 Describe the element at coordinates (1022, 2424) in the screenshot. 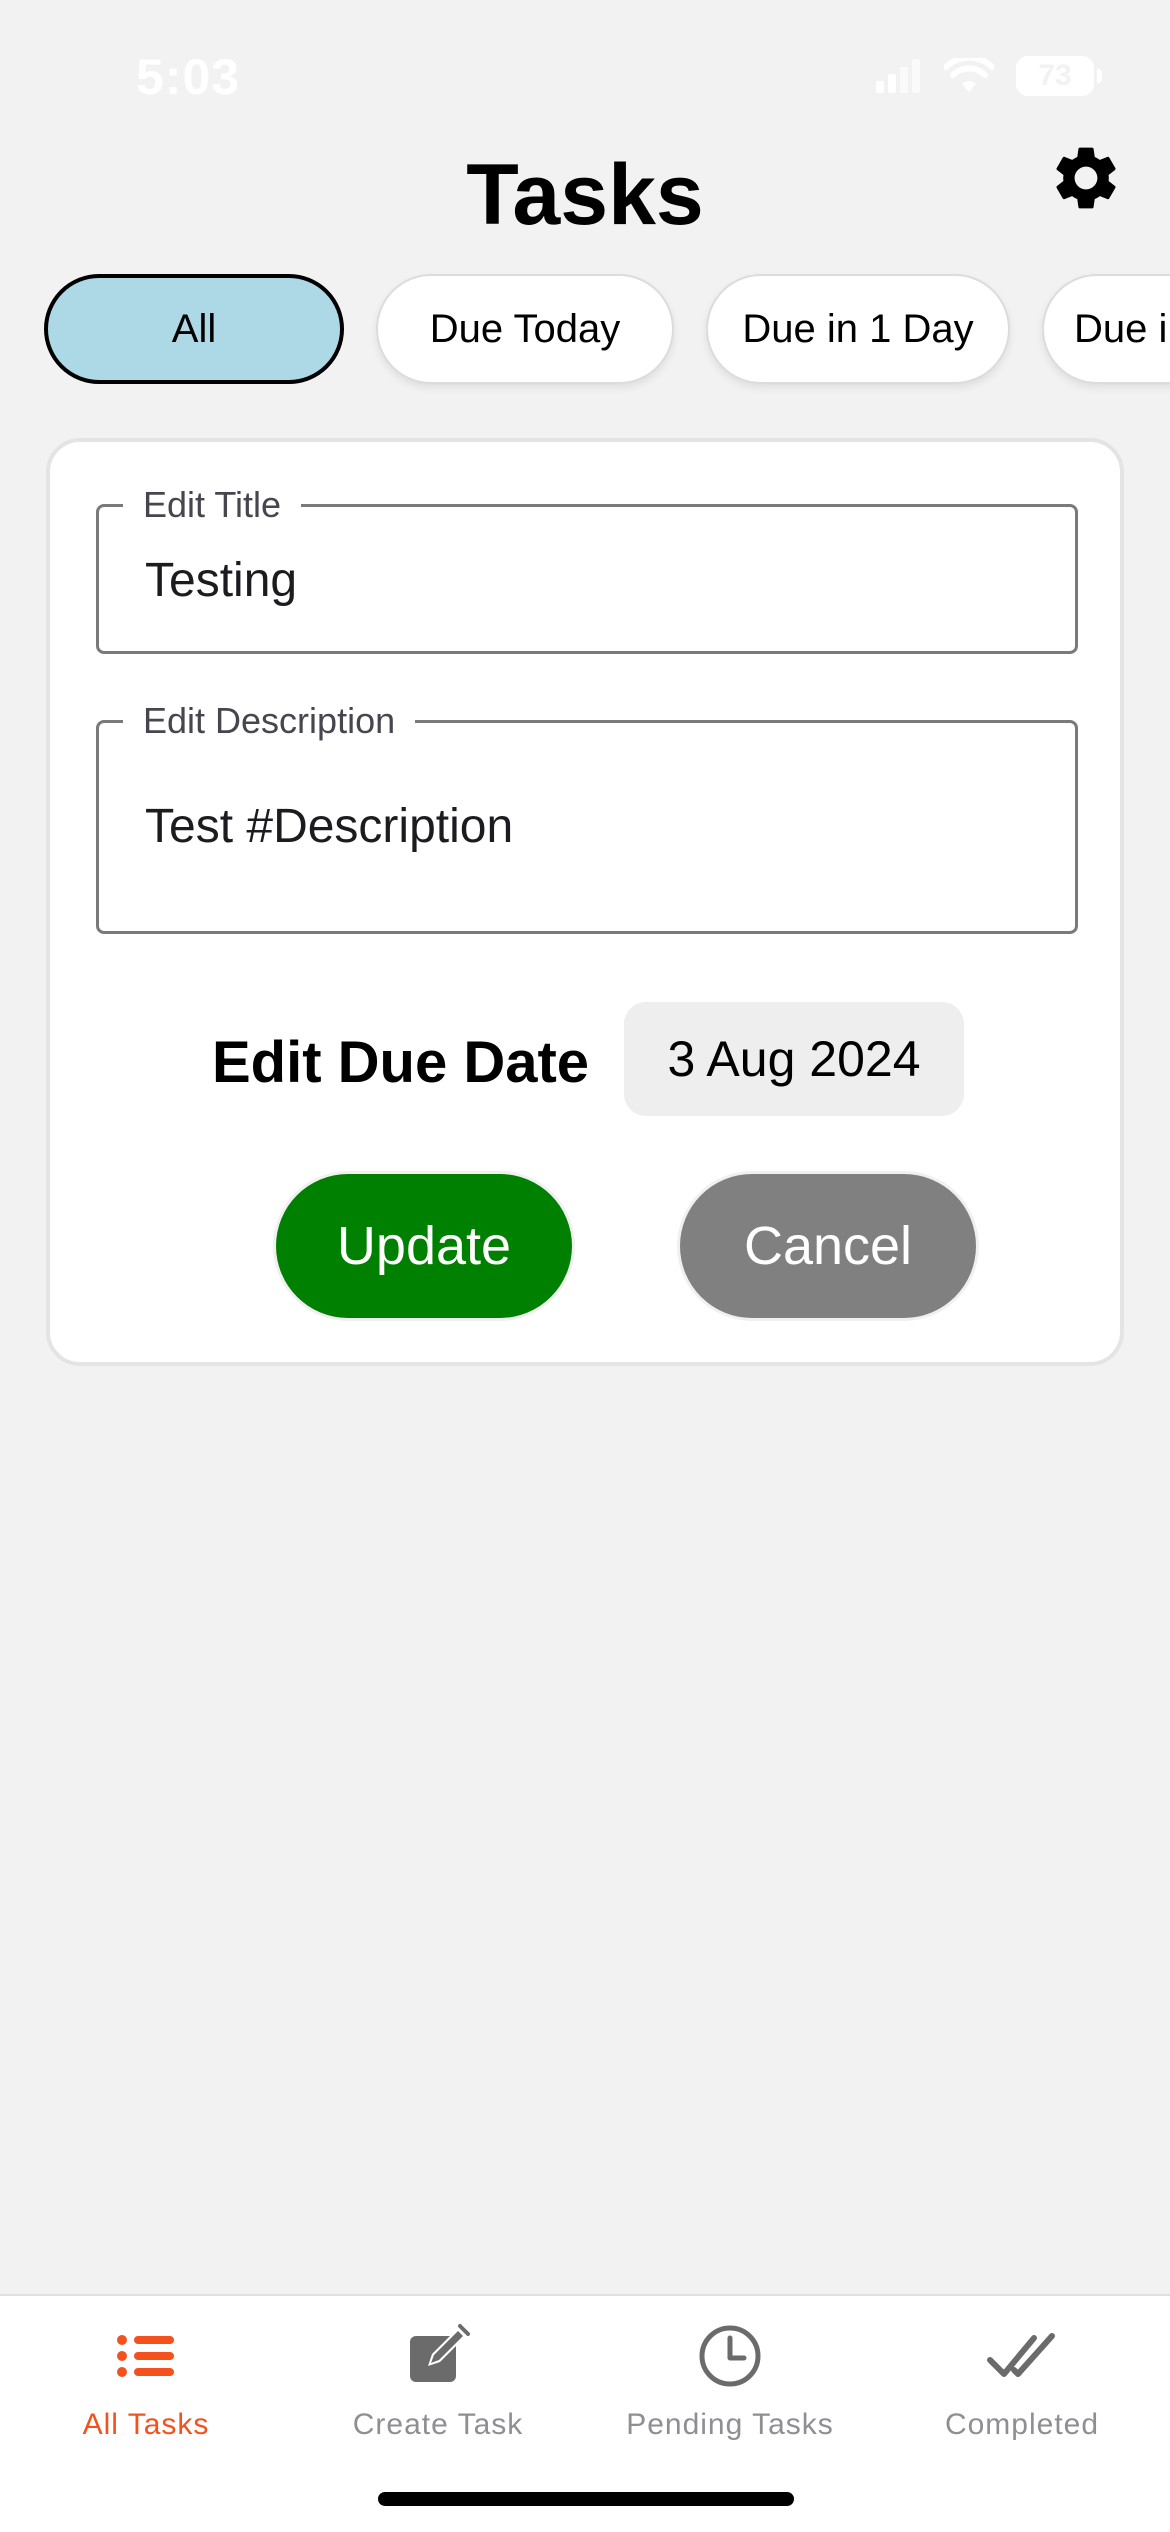

I see `tab-completed-label: Completed` at that location.